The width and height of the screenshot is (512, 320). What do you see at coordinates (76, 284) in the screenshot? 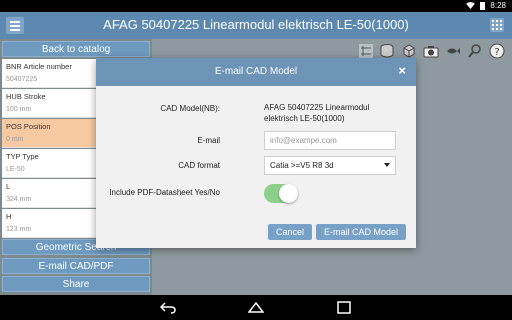
I see `share-button: Share` at bounding box center [76, 284].